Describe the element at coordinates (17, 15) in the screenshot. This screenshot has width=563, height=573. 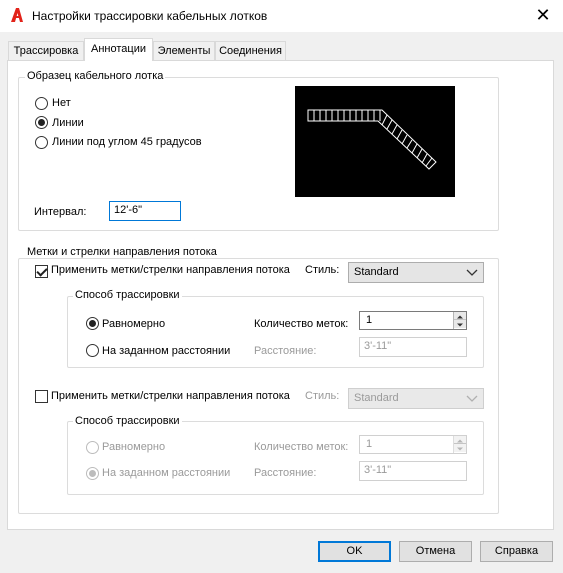
I see `autocad-a-icon` at that location.